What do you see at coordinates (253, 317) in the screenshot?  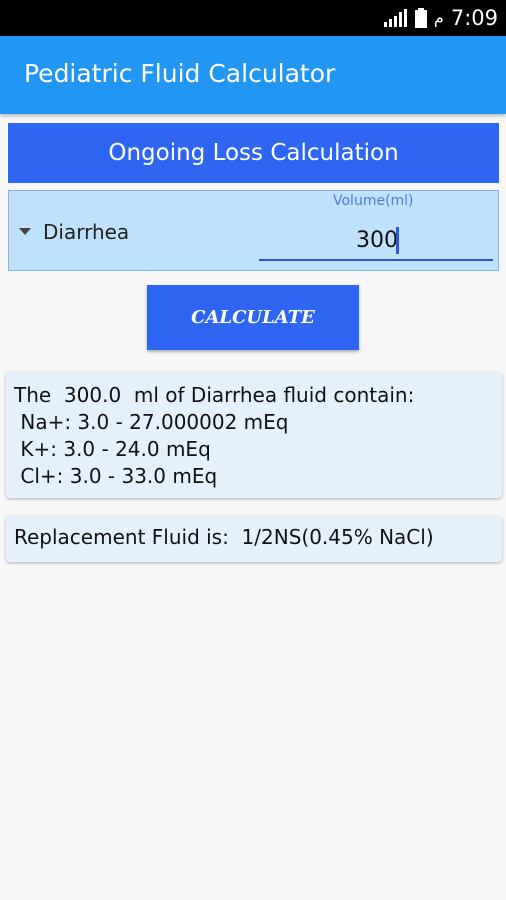 I see `calculate-button: CALCULATE` at bounding box center [253, 317].